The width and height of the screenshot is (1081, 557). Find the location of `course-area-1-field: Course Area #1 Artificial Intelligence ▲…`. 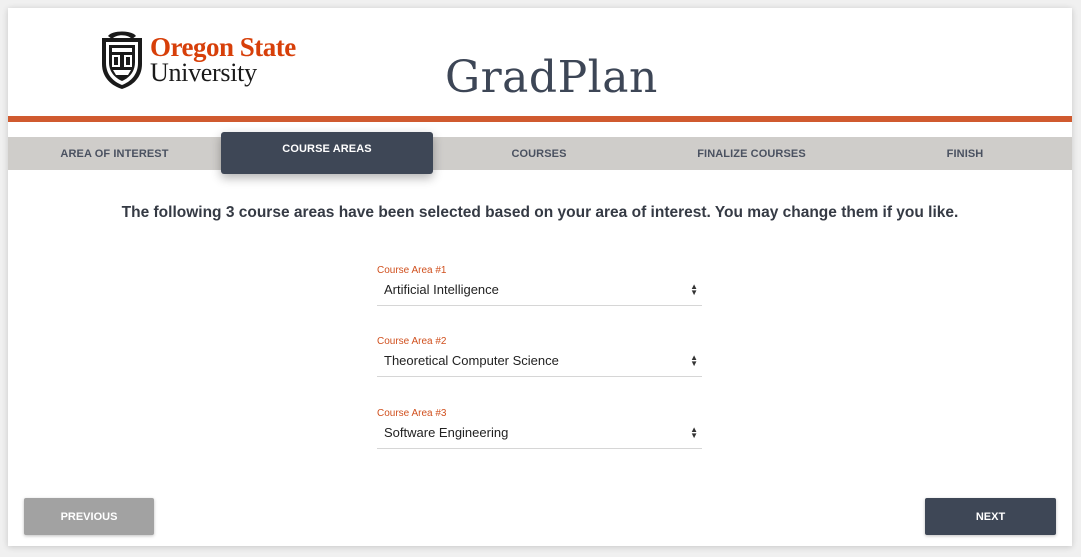

course-area-1-field: Course Area #1 Artificial Intelligence ▲… is located at coordinates (539, 285).